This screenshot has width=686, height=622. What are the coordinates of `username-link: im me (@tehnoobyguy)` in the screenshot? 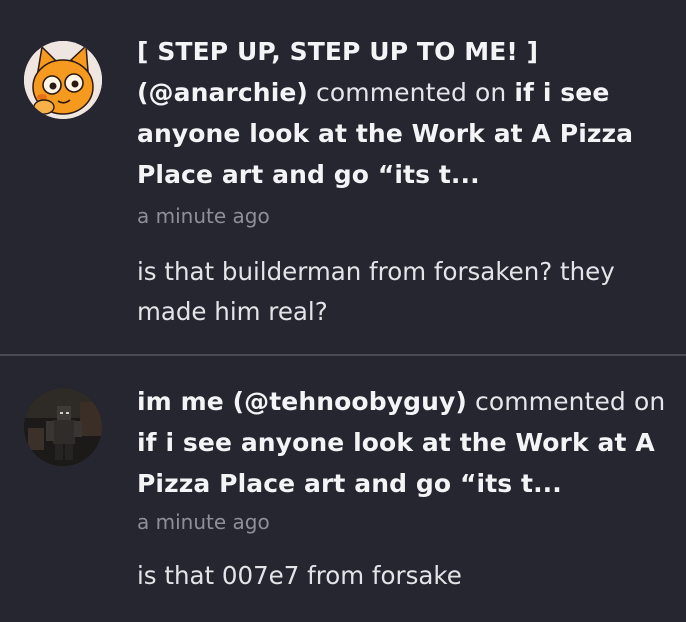 It's located at (302, 401).